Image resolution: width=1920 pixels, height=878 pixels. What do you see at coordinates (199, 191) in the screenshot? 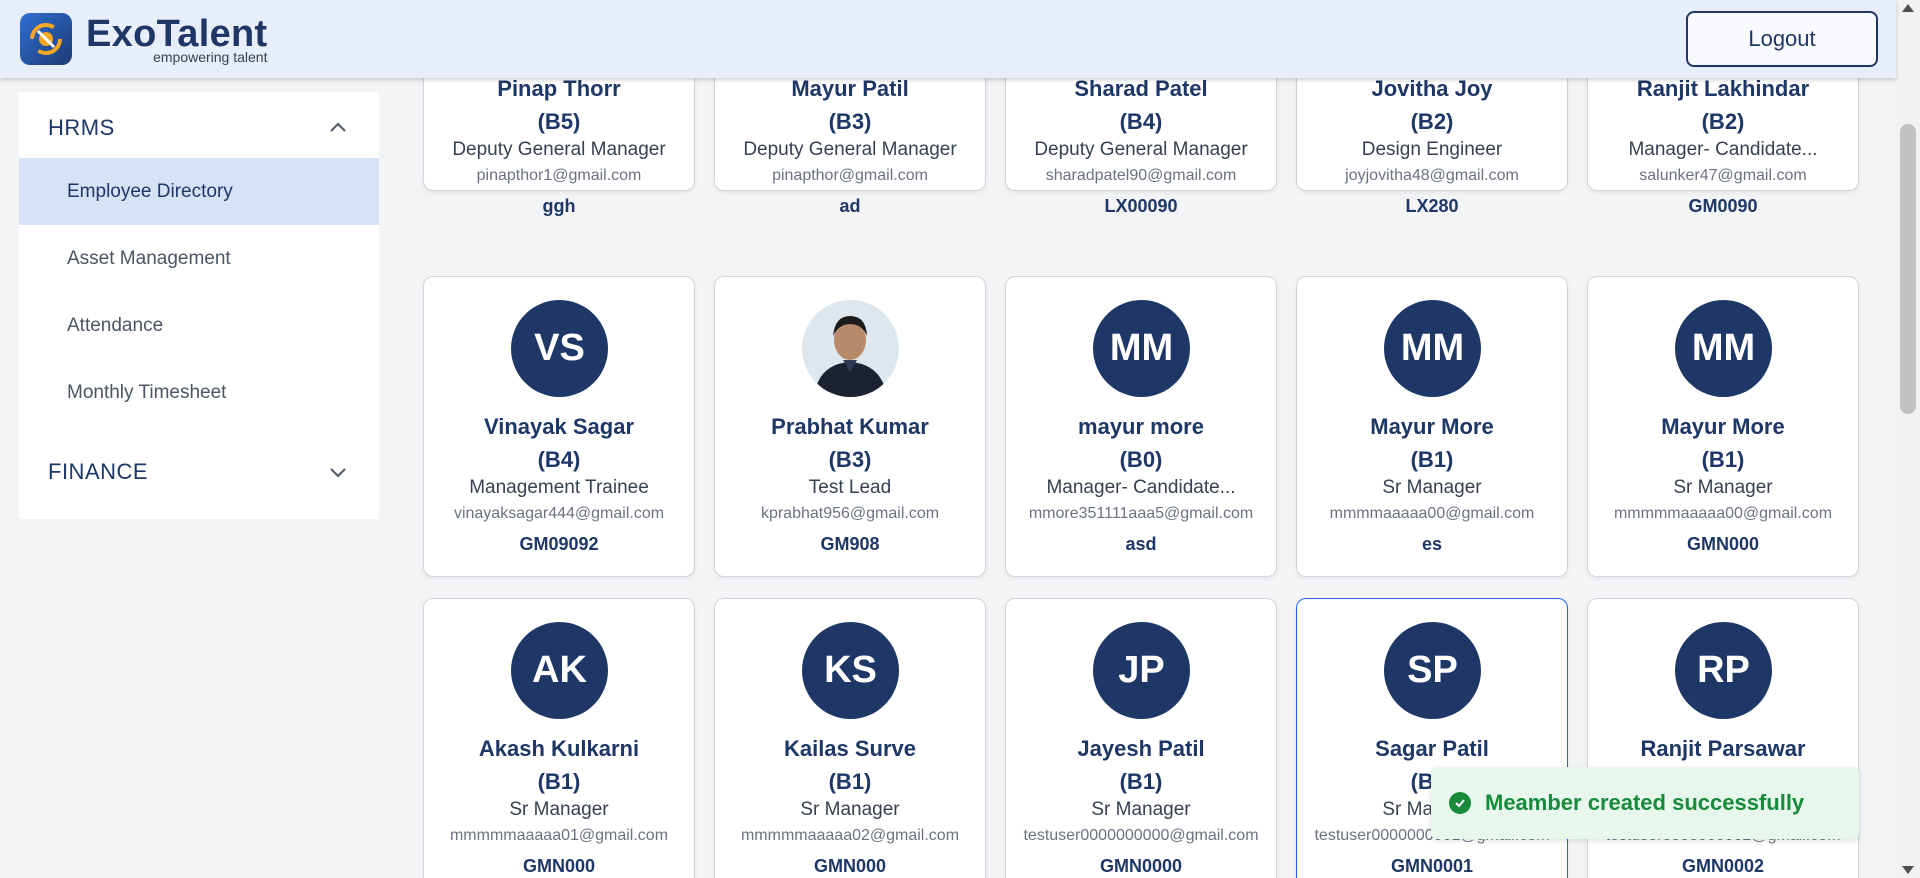
I see `sidebar-item-employee-directory: Employee Directory` at bounding box center [199, 191].